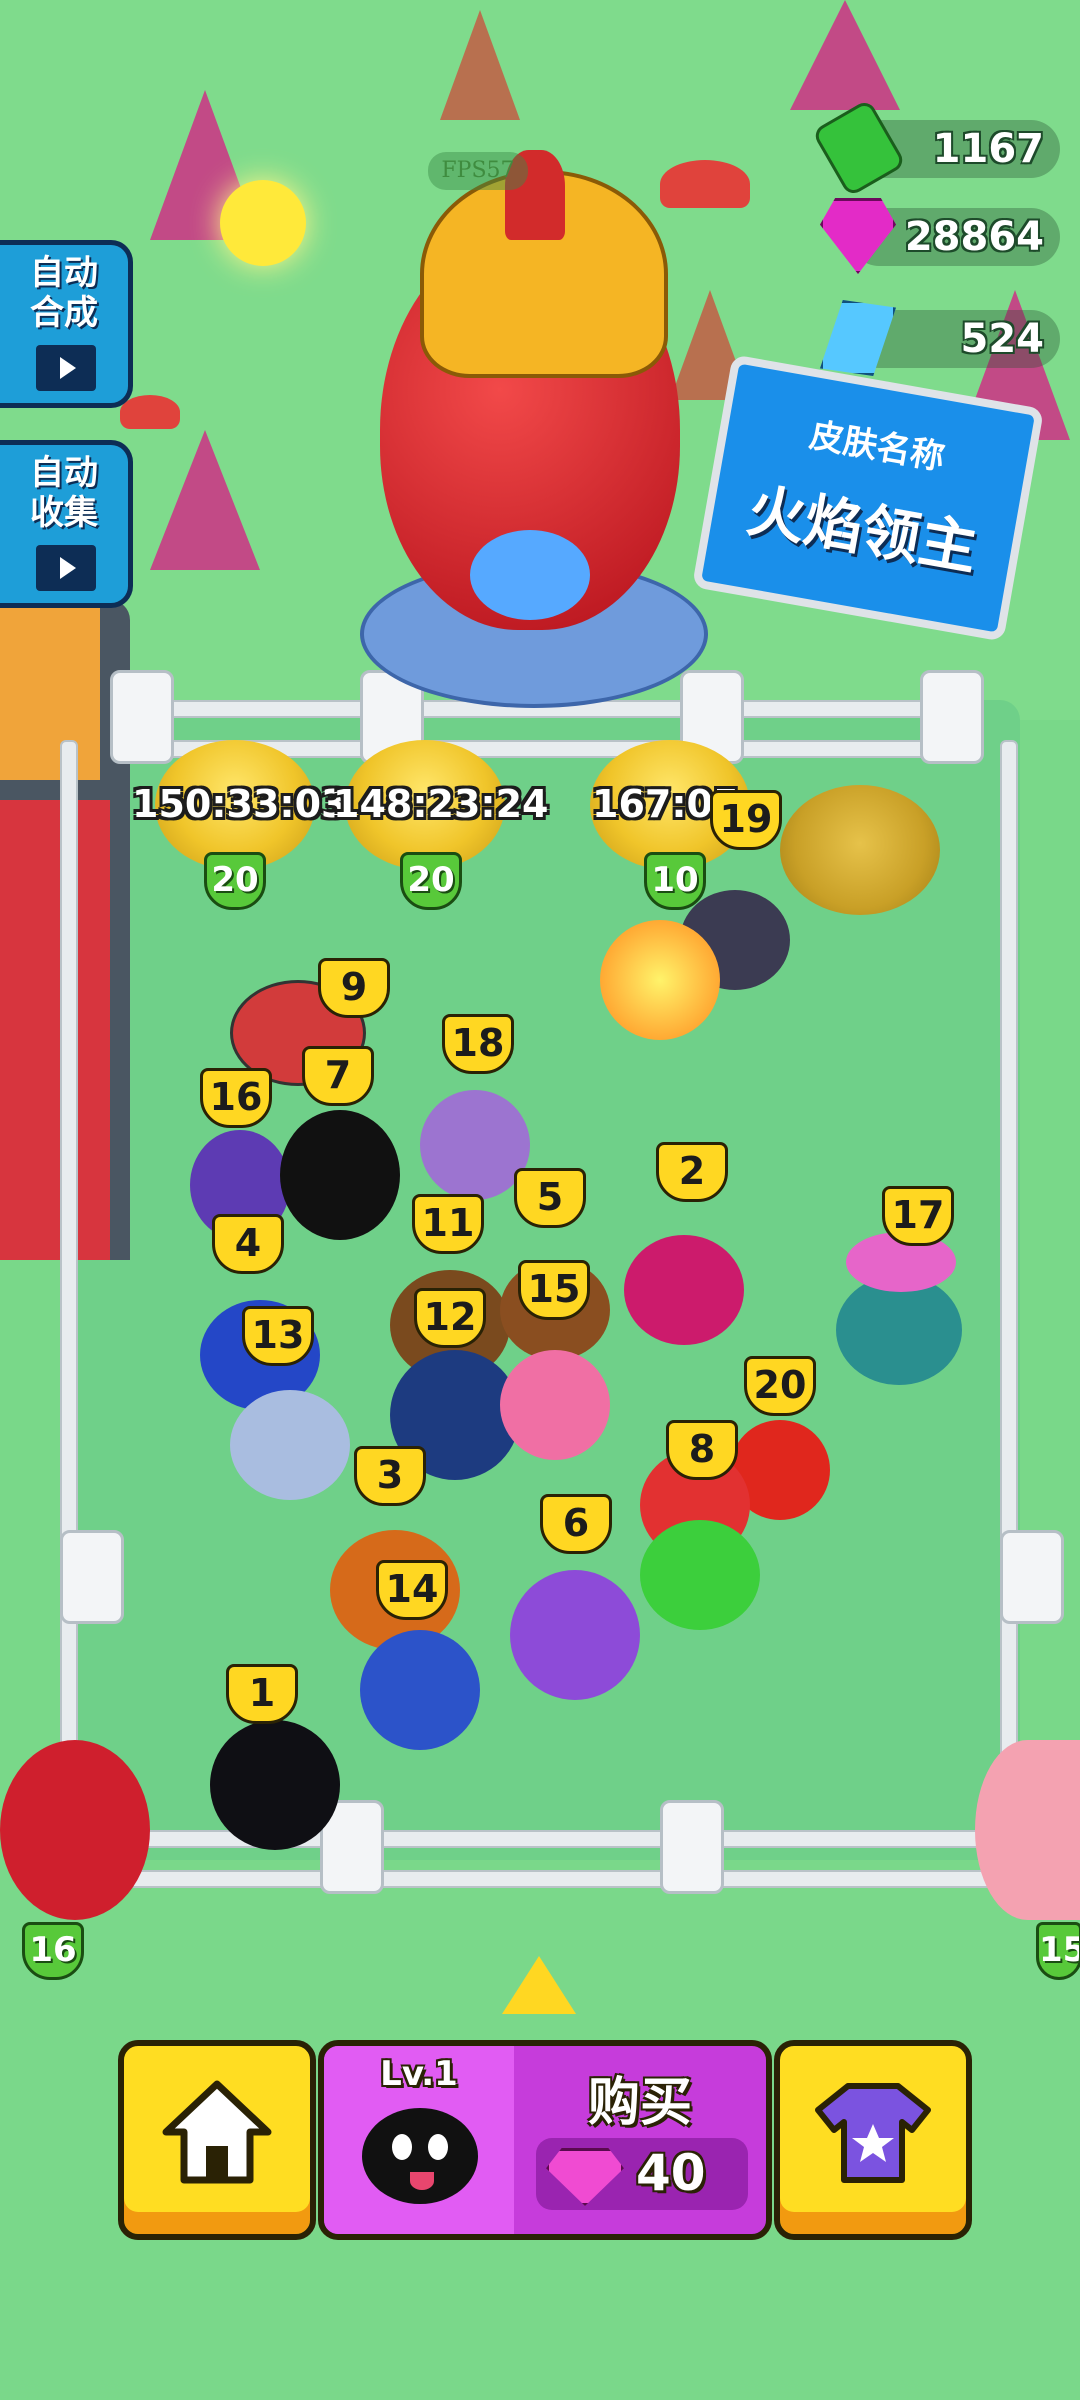 This screenshot has height=2400, width=1080. I want to click on creature-level-badge: 12, so click(450, 1318).